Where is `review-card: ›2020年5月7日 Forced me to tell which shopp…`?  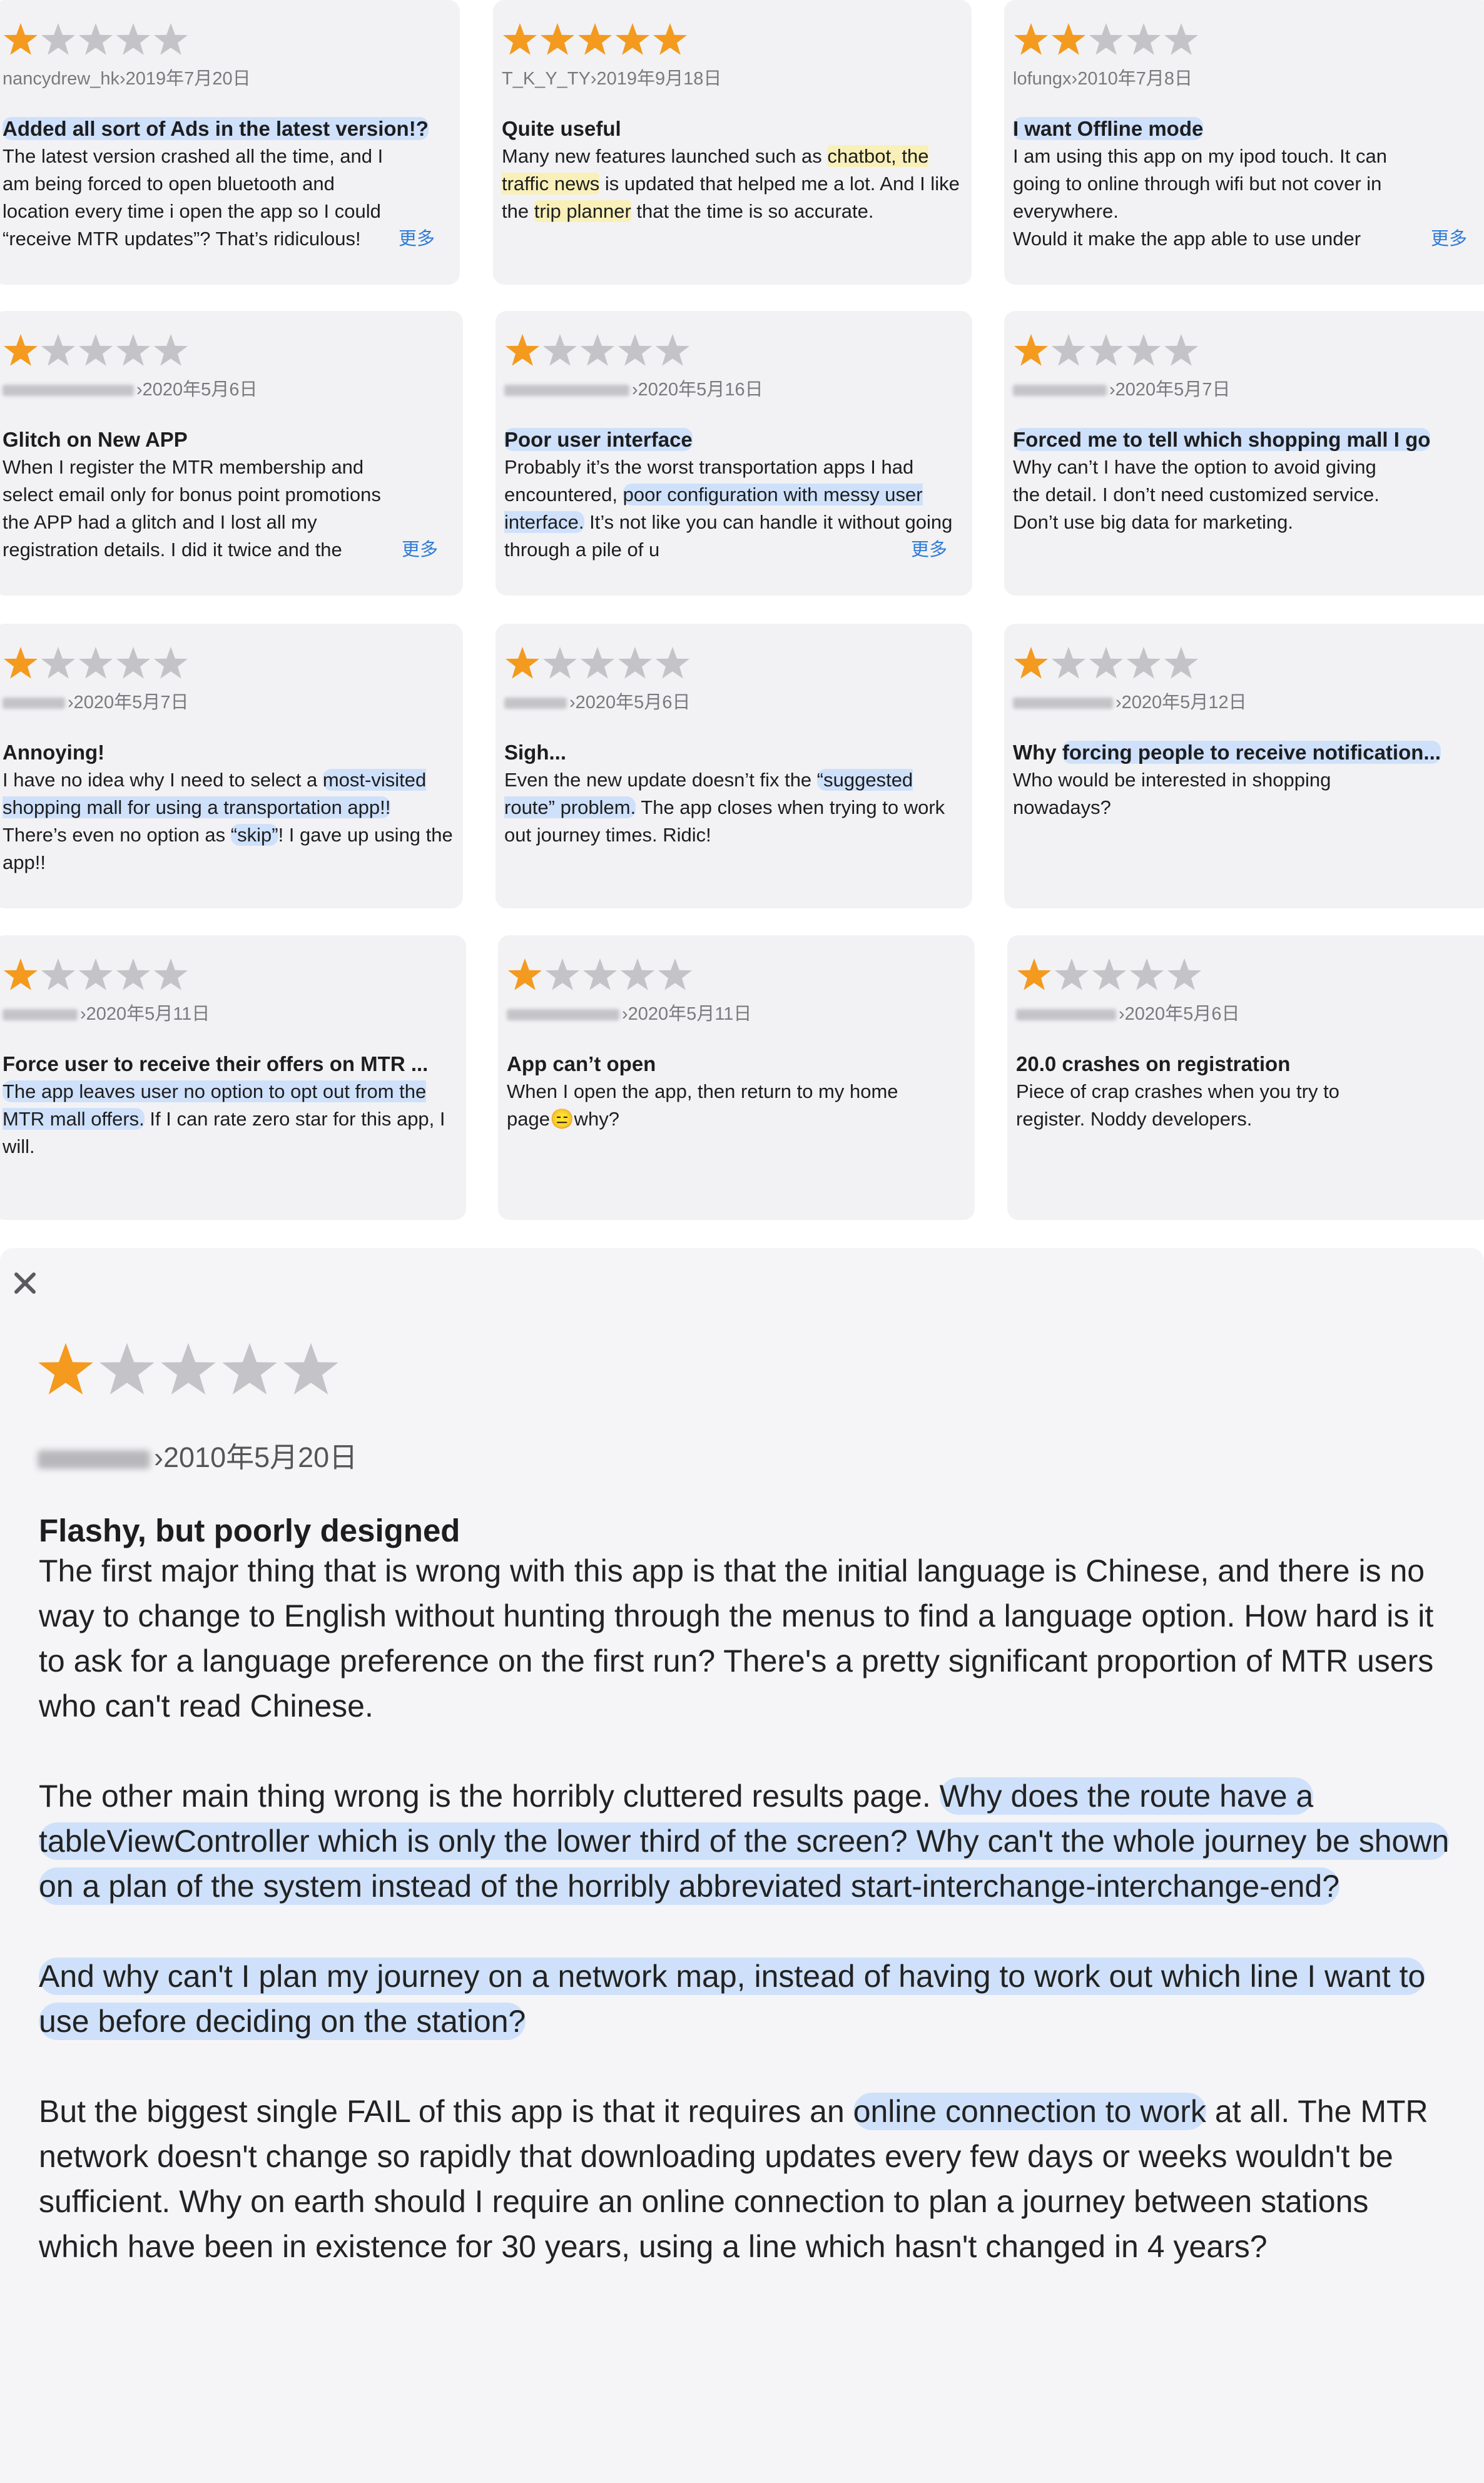 review-card: ›2020年5月7日 Forced me to tell which shopp… is located at coordinates (1244, 454).